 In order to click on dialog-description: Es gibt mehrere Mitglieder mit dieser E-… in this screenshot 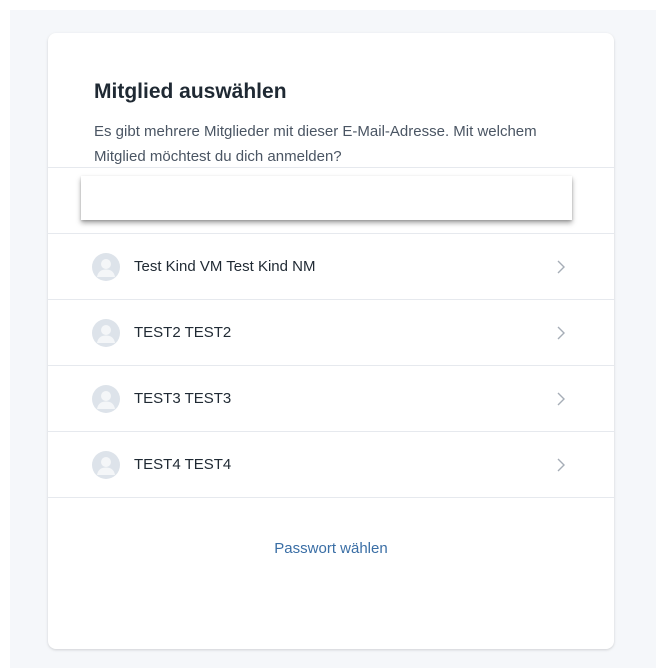, I will do `click(315, 144)`.